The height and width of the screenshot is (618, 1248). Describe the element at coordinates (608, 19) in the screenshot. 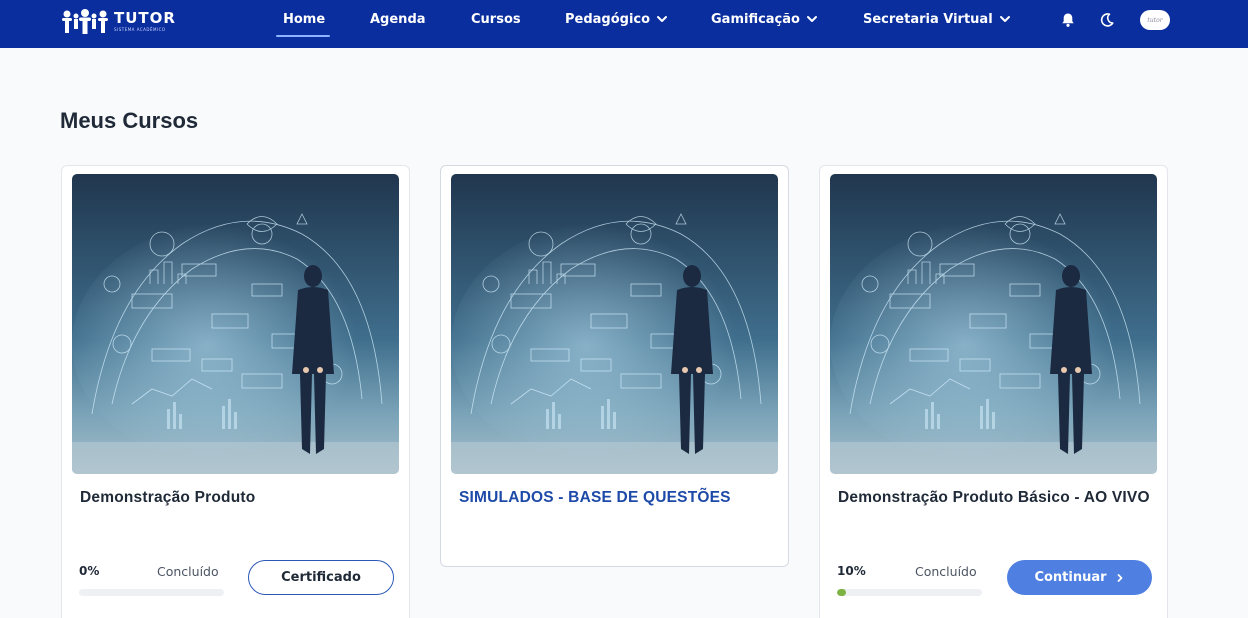

I see `nav-item-label: Pedagógico` at that location.